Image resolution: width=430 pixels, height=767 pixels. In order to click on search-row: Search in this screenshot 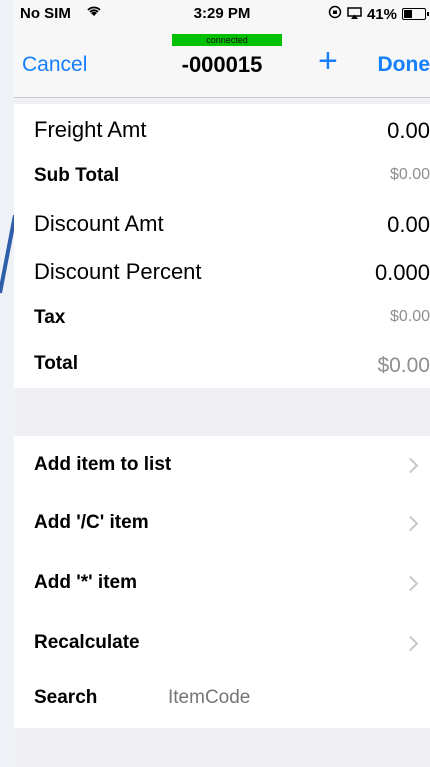, I will do `click(222, 700)`.